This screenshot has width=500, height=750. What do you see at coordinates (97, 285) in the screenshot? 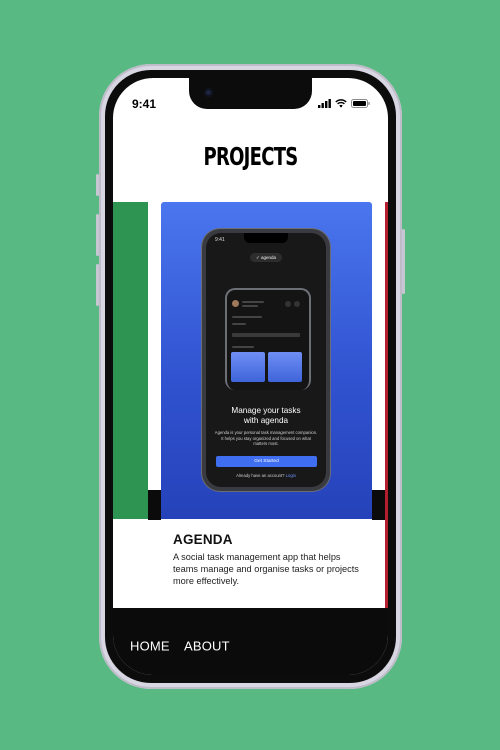
I see `volume-down-button` at bounding box center [97, 285].